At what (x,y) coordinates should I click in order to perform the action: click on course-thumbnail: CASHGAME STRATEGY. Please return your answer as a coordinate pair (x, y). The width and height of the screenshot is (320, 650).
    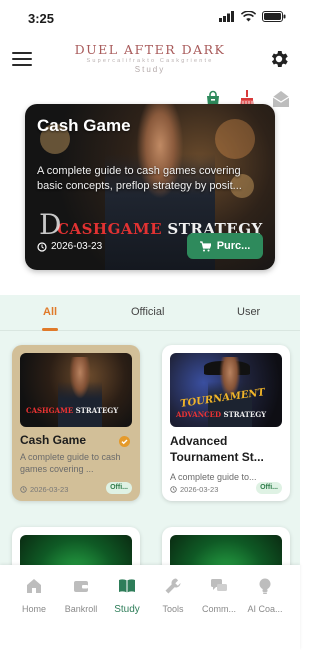
    Looking at the image, I should click on (76, 390).